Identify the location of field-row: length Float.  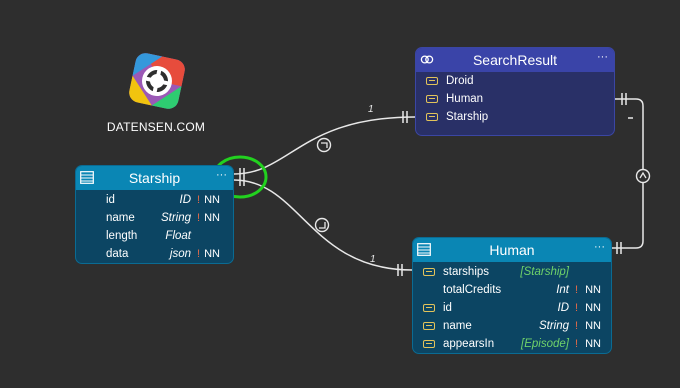
(154, 236).